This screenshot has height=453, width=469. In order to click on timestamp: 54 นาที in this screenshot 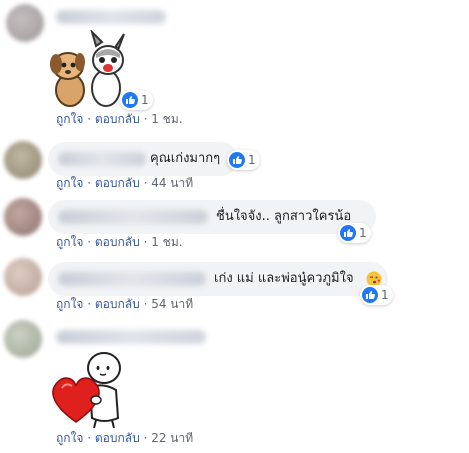, I will do `click(172, 304)`.